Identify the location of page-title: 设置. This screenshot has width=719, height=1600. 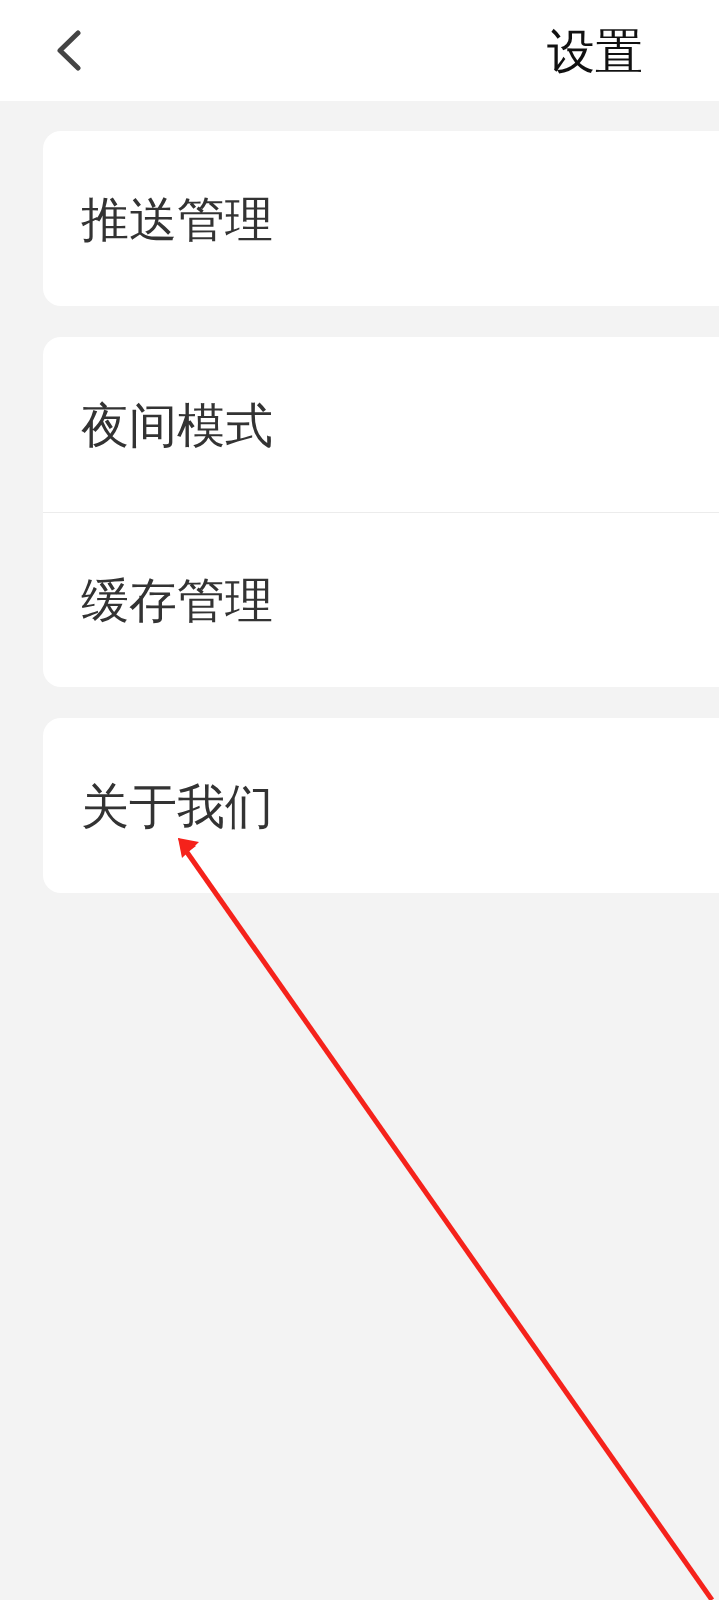
(595, 50).